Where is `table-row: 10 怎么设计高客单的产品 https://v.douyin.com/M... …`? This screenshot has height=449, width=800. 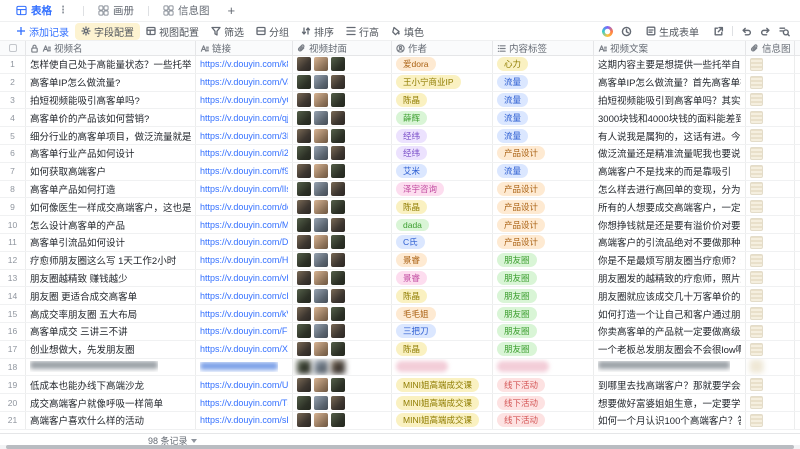 table-row: 10 怎么设计高客单的产品 https://v.douyin.com/M... … is located at coordinates (400, 225).